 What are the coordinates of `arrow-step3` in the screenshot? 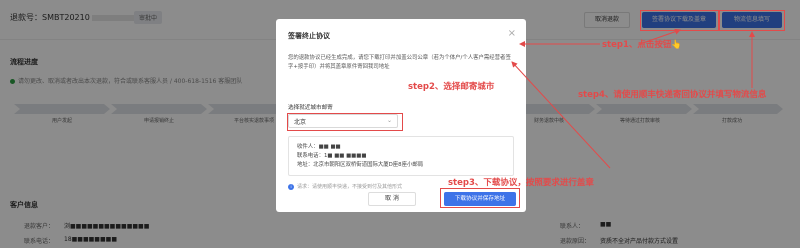 It's located at (561, 115).